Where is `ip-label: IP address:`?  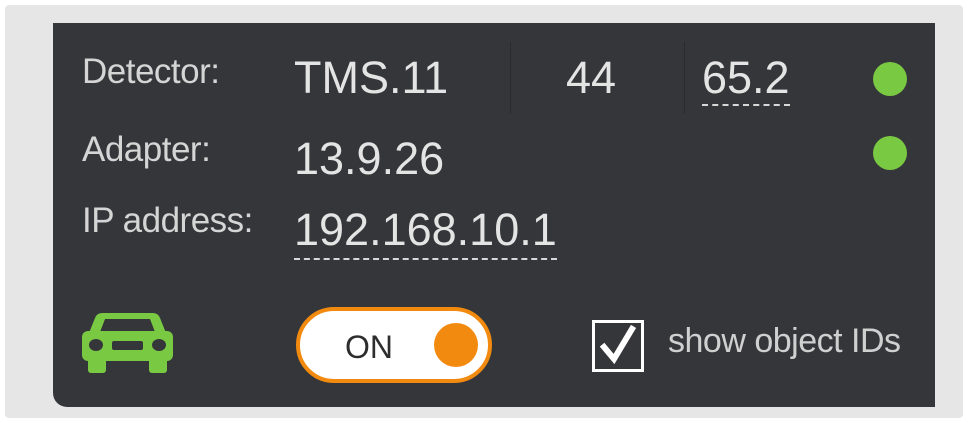 ip-label: IP address: is located at coordinates (167, 220).